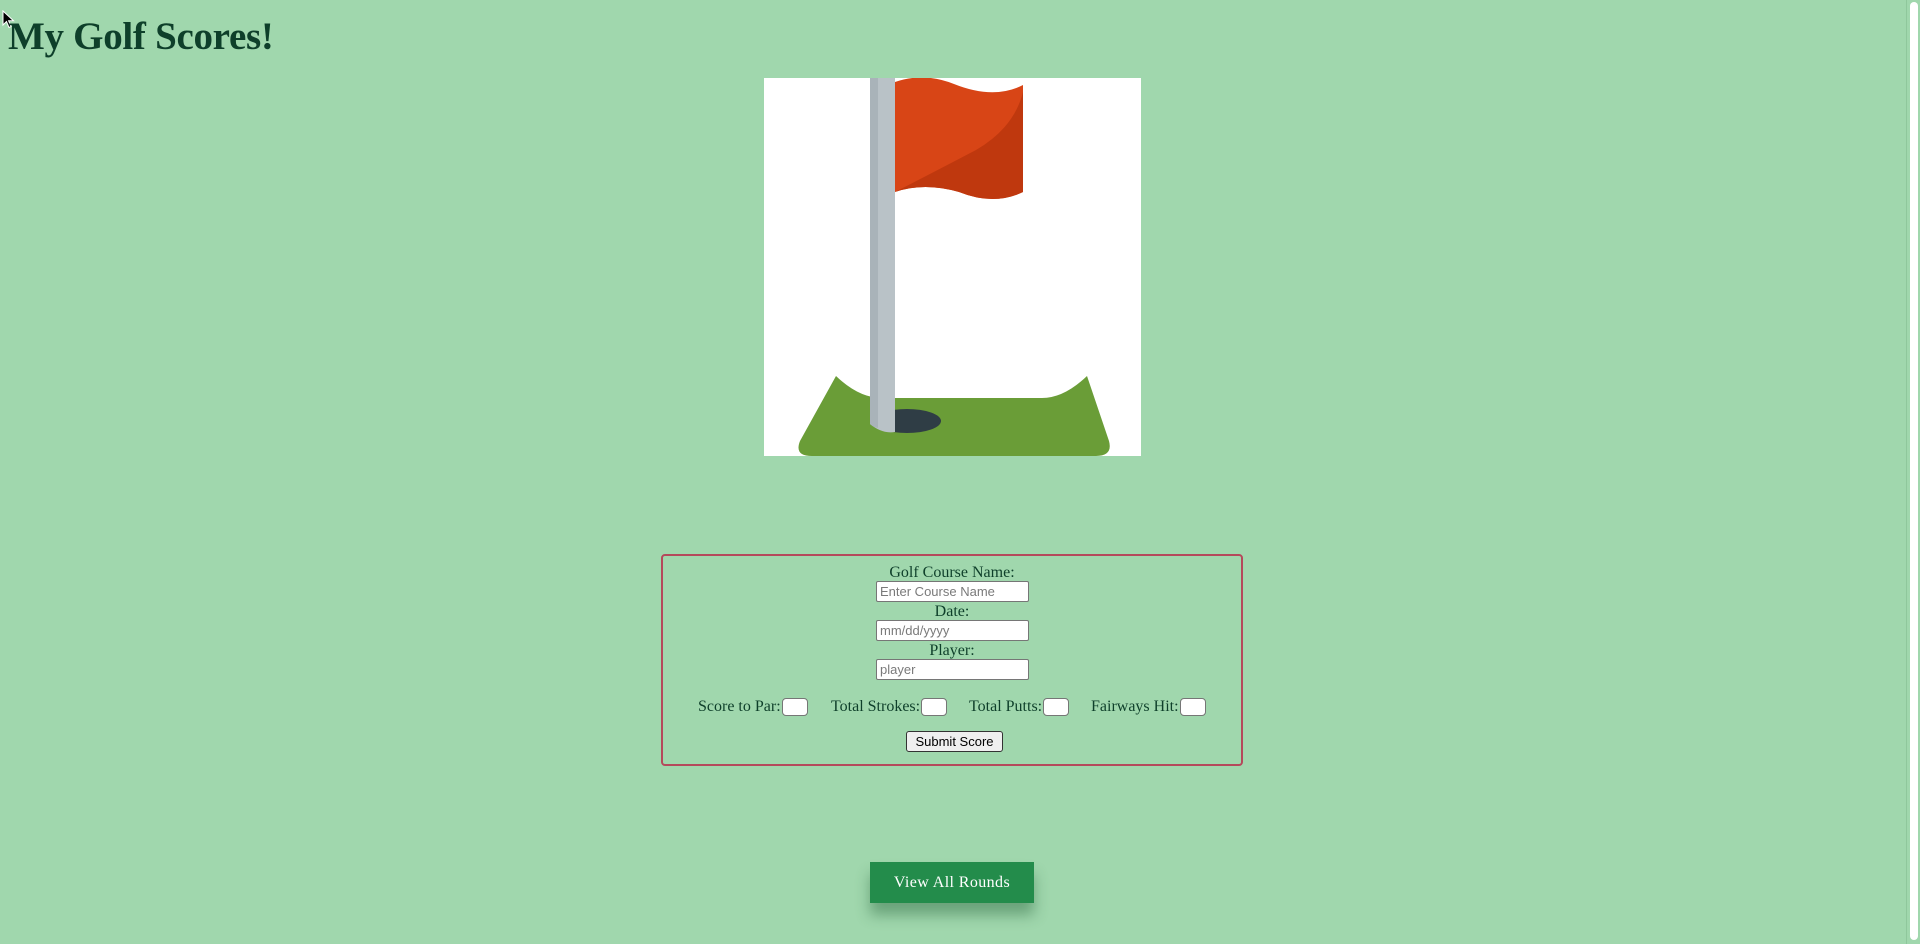 Image resolution: width=1920 pixels, height=944 pixels. I want to click on date-label: Date:, so click(952, 611).